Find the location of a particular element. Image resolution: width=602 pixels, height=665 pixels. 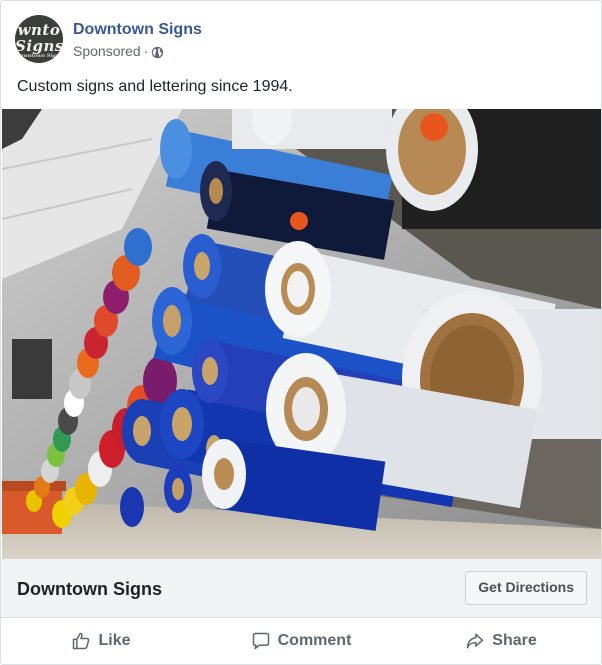

page-name-link: Downtown Signs is located at coordinates (137, 30).